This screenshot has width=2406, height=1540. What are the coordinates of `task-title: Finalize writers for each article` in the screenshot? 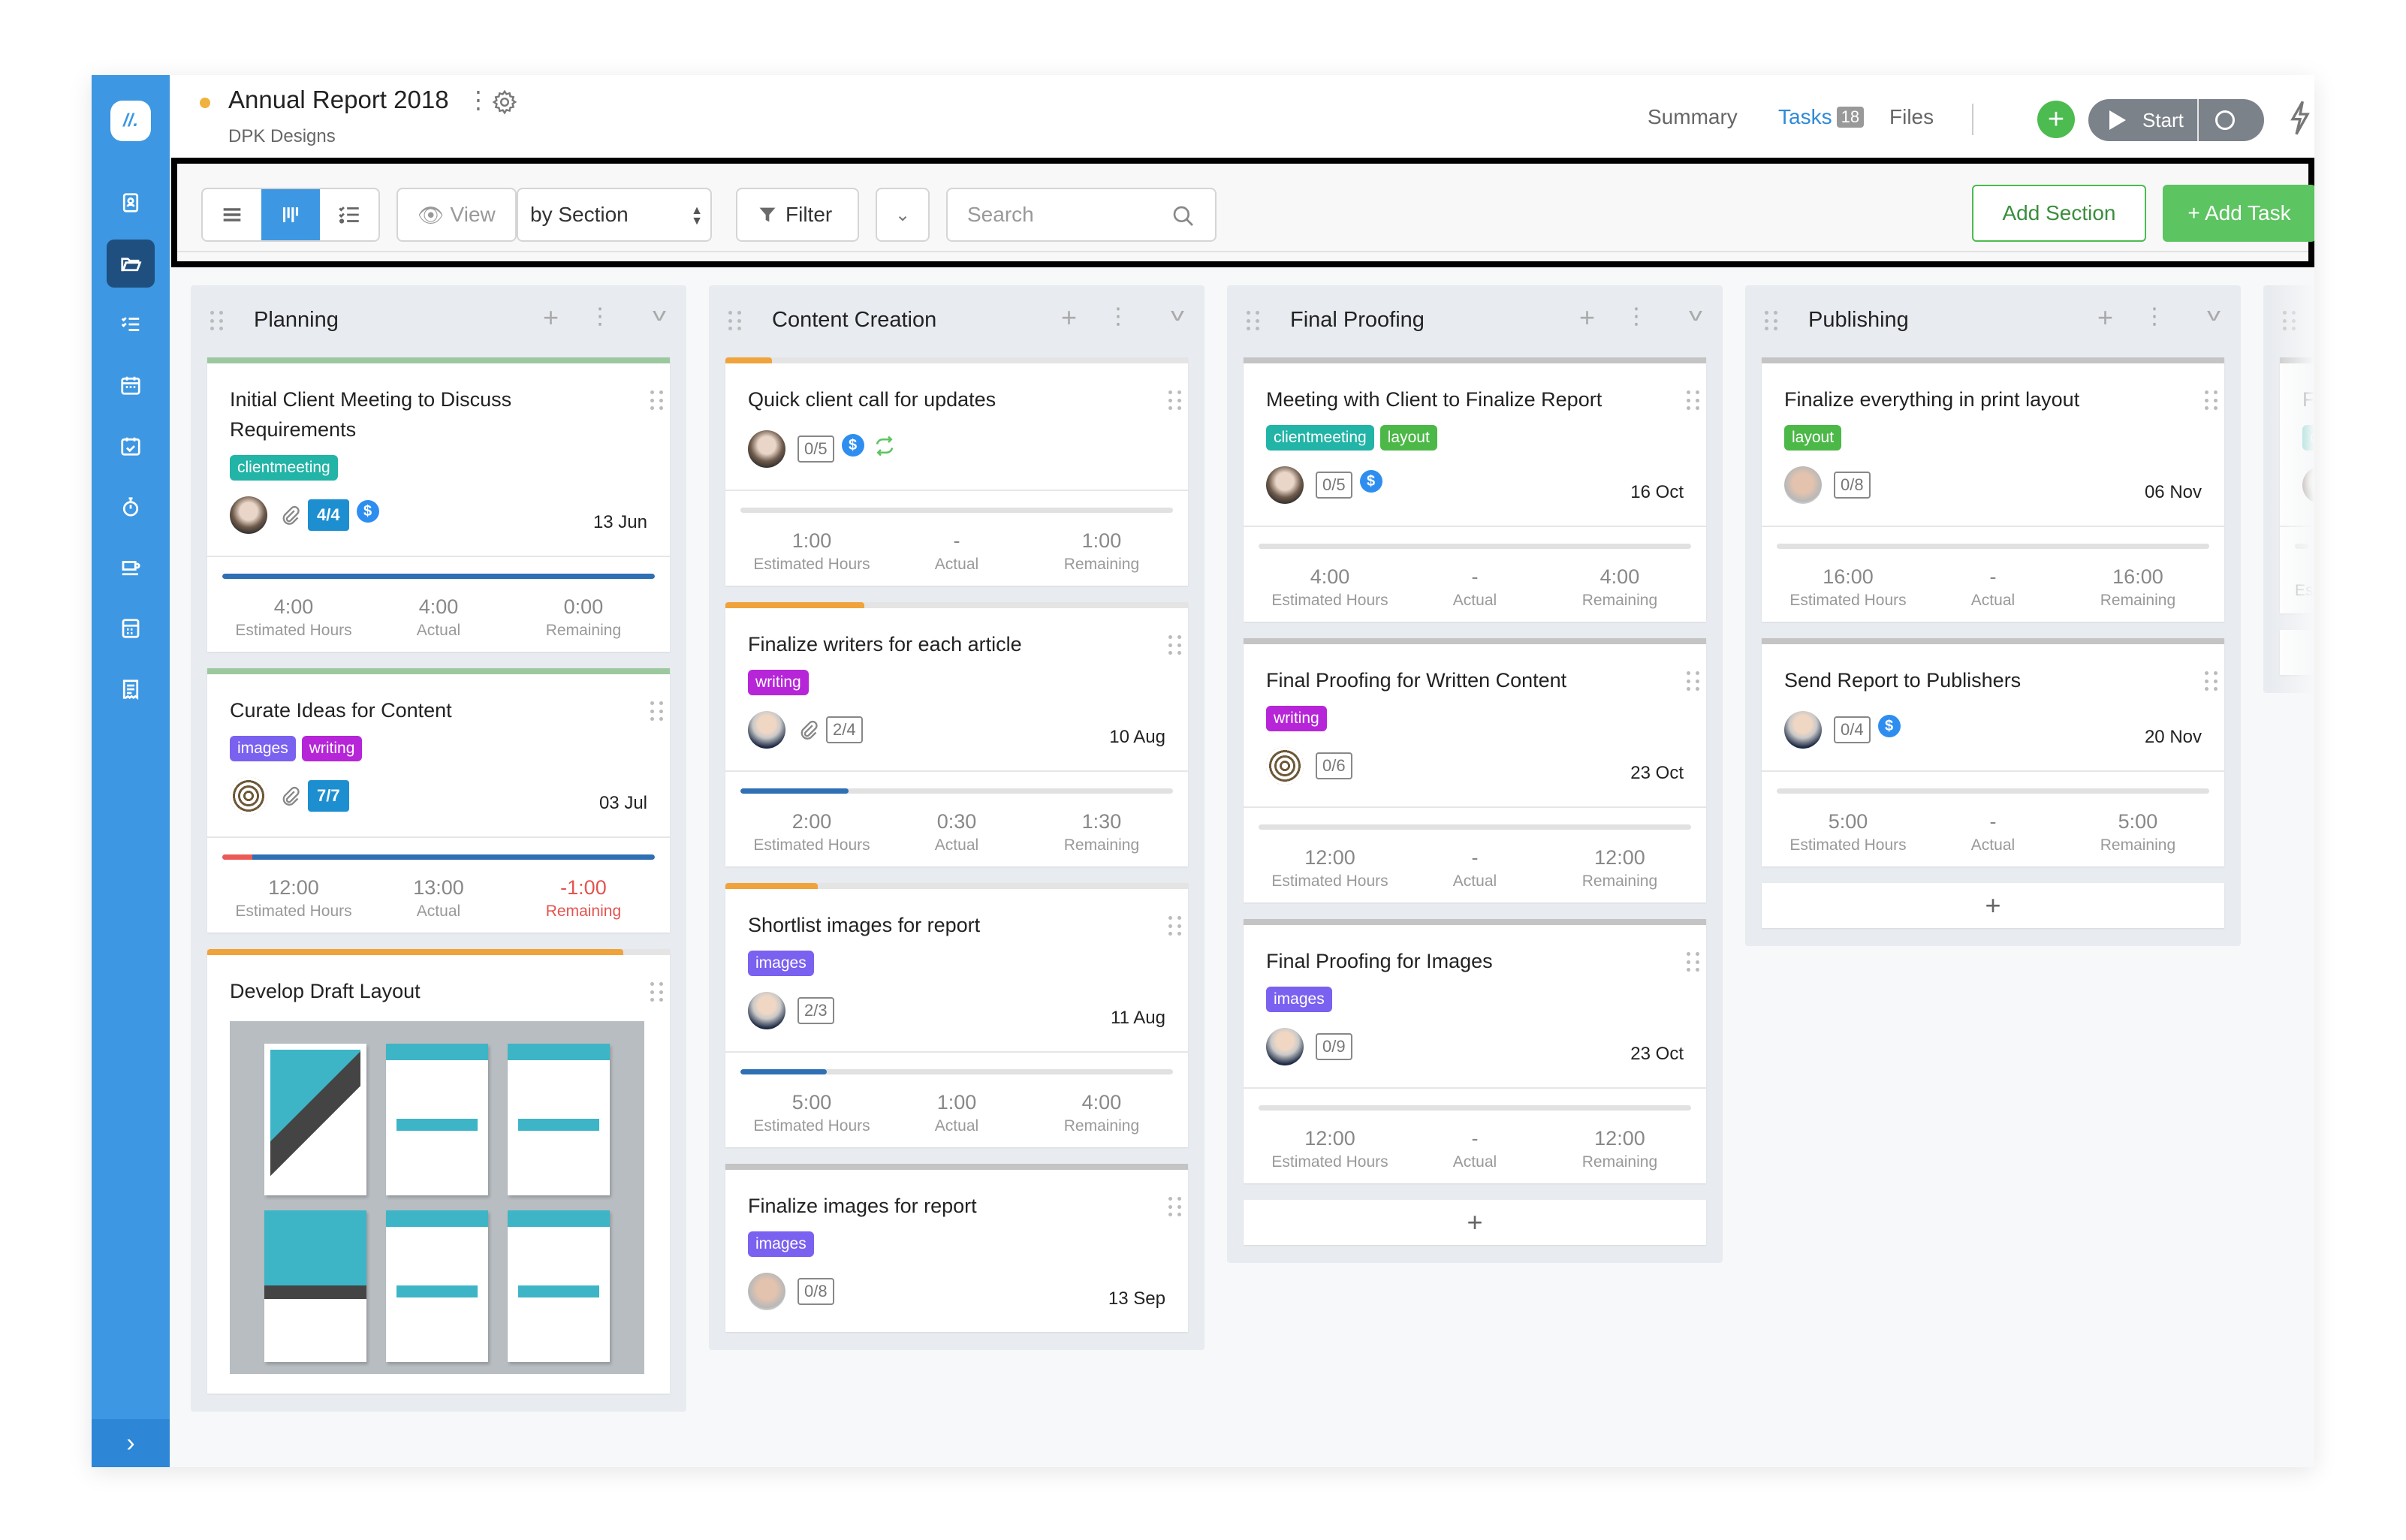 It's located at (956, 644).